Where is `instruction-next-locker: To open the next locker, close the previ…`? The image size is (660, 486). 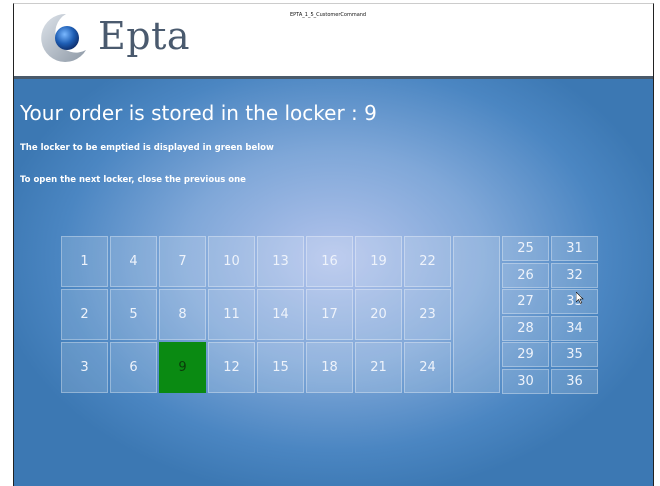
instruction-next-locker: To open the next locker, close the previ… is located at coordinates (133, 180).